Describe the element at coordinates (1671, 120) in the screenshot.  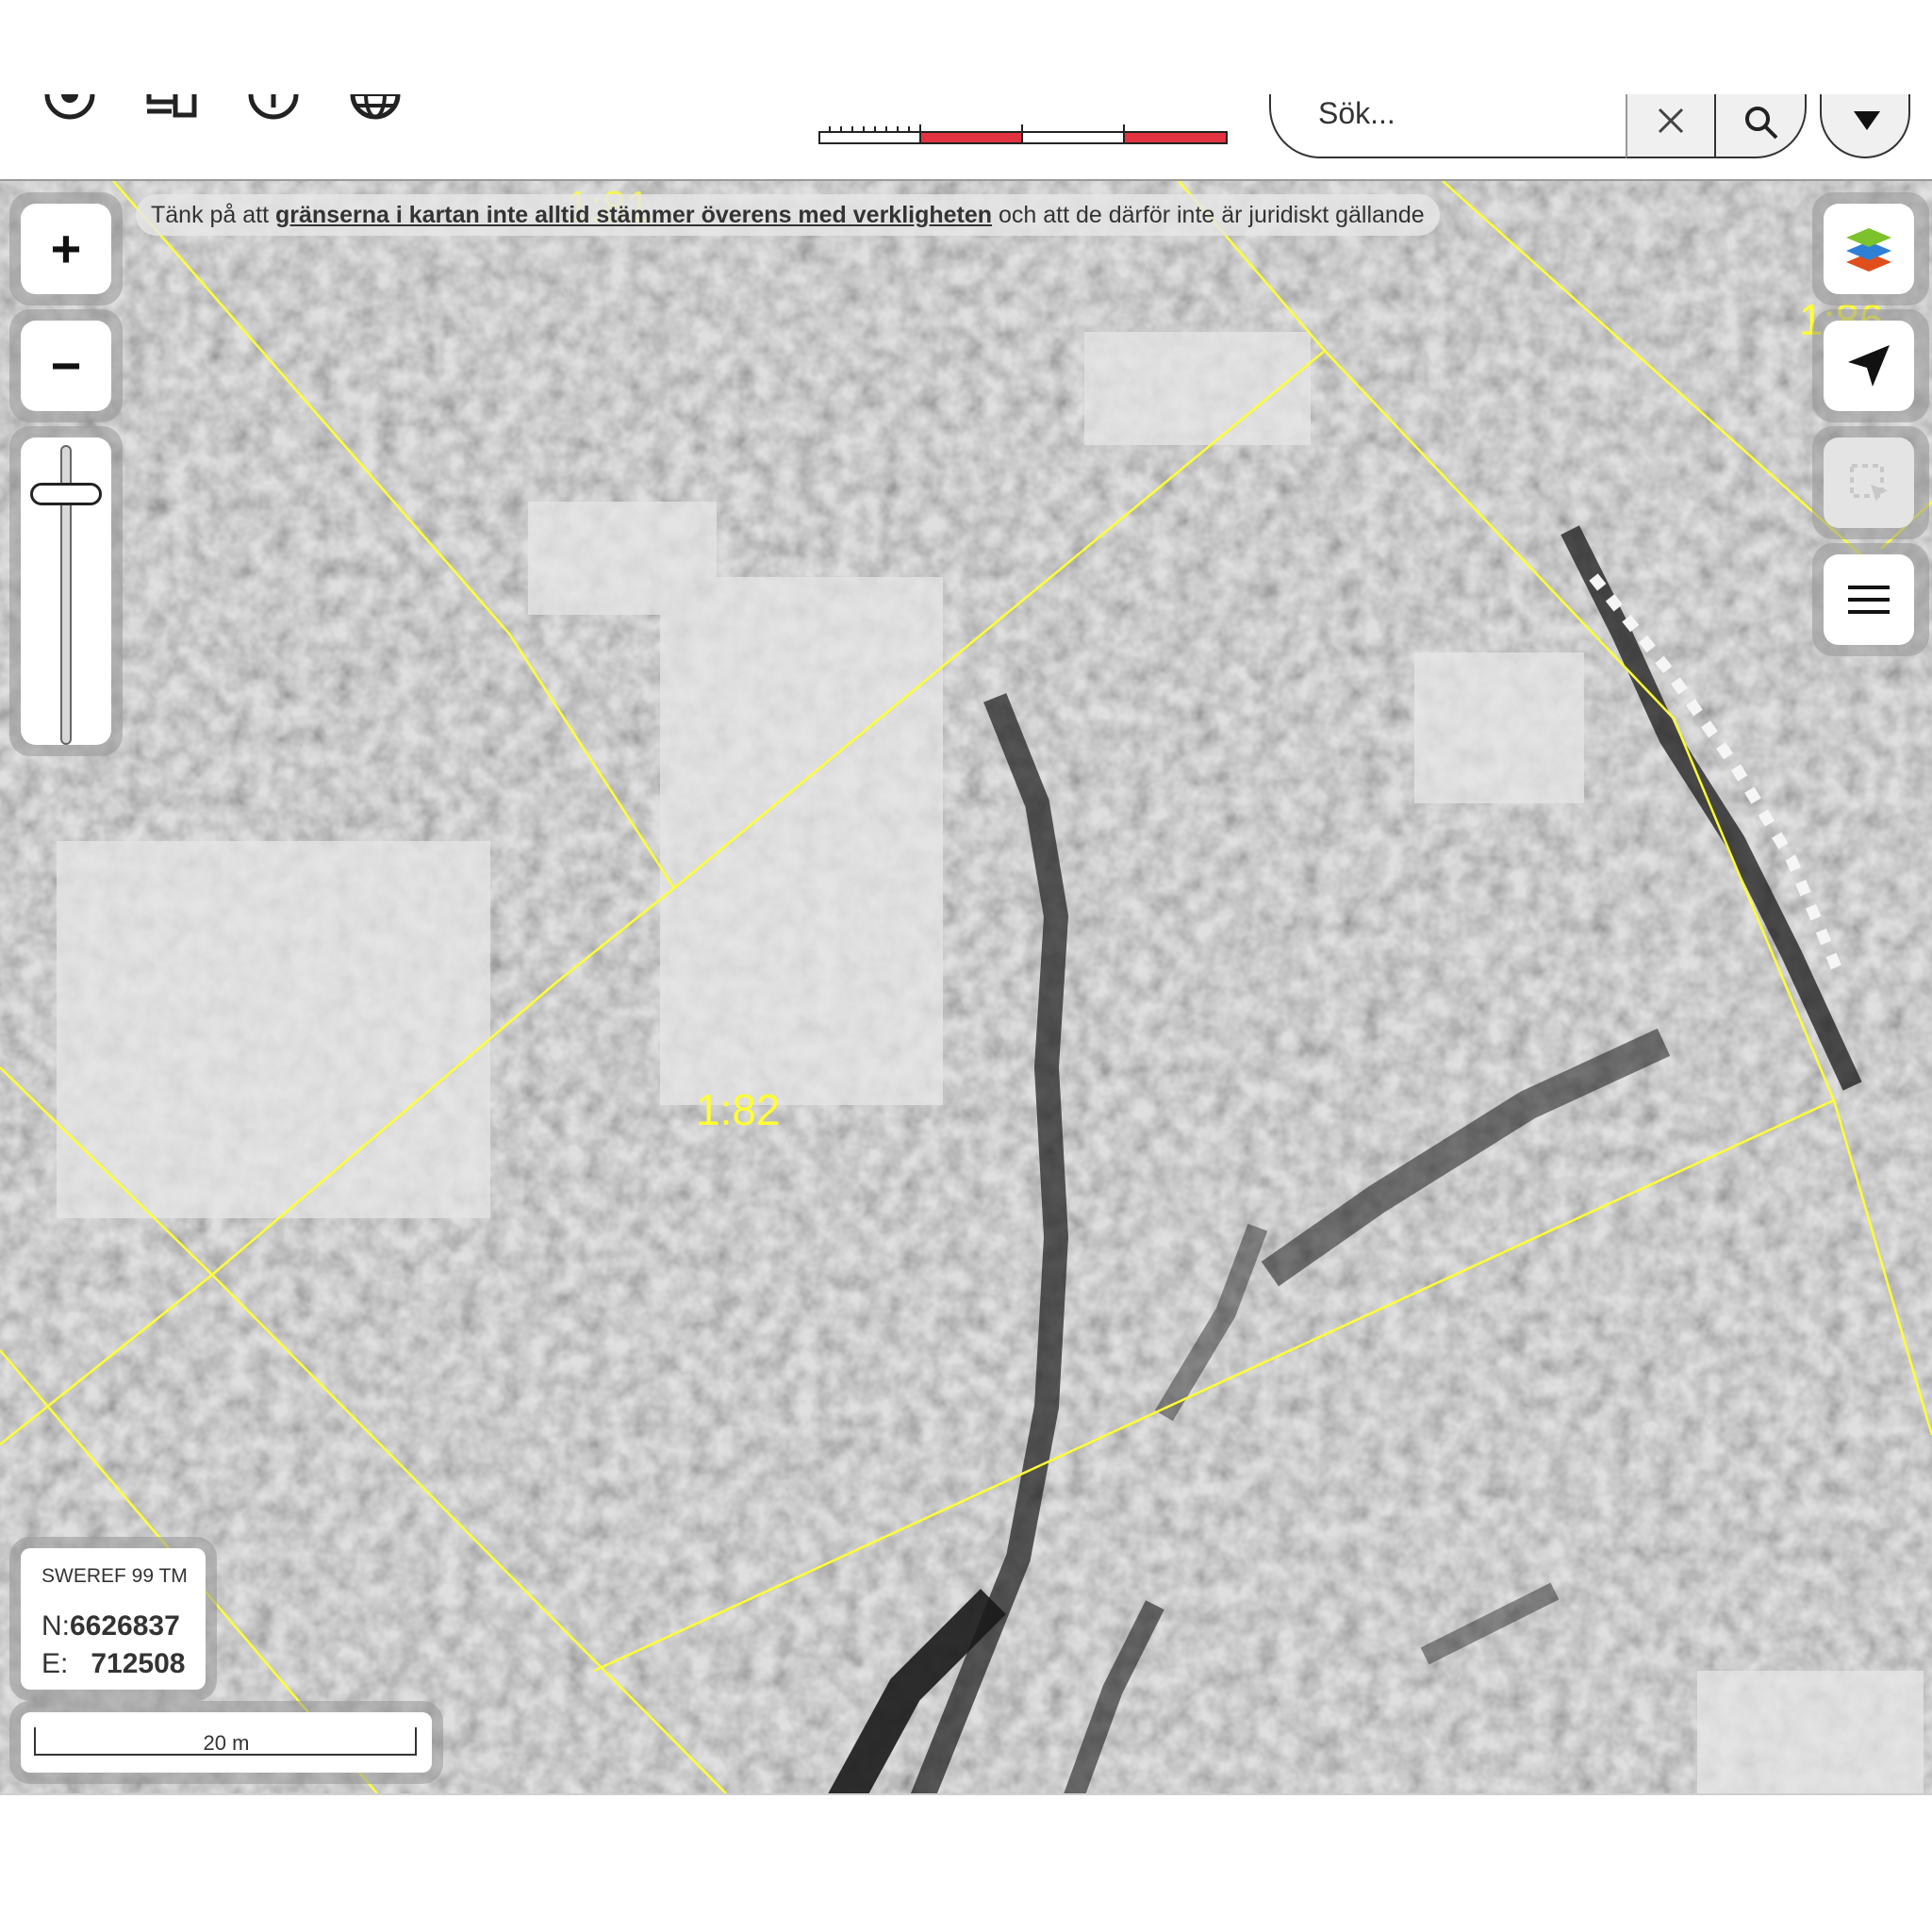
I see `close-icon` at that location.